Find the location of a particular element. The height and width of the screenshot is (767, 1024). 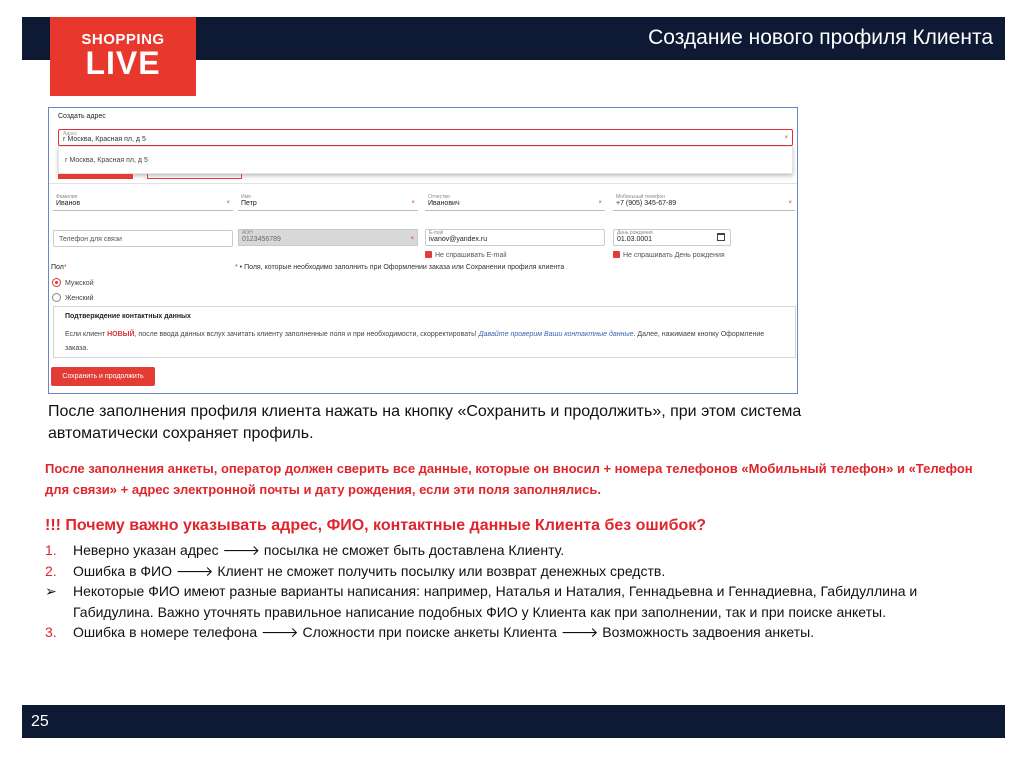

dont-ask-email-label: Не спрашивать E-mail is located at coordinates (471, 255).